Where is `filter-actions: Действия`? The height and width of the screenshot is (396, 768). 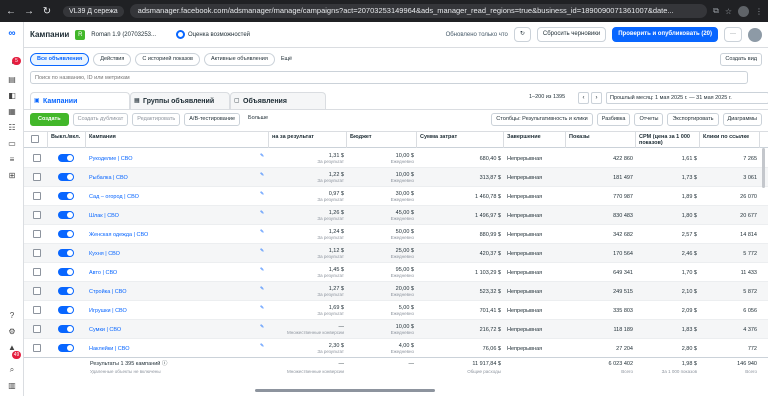
filter-actions: Действия is located at coordinates (112, 59).